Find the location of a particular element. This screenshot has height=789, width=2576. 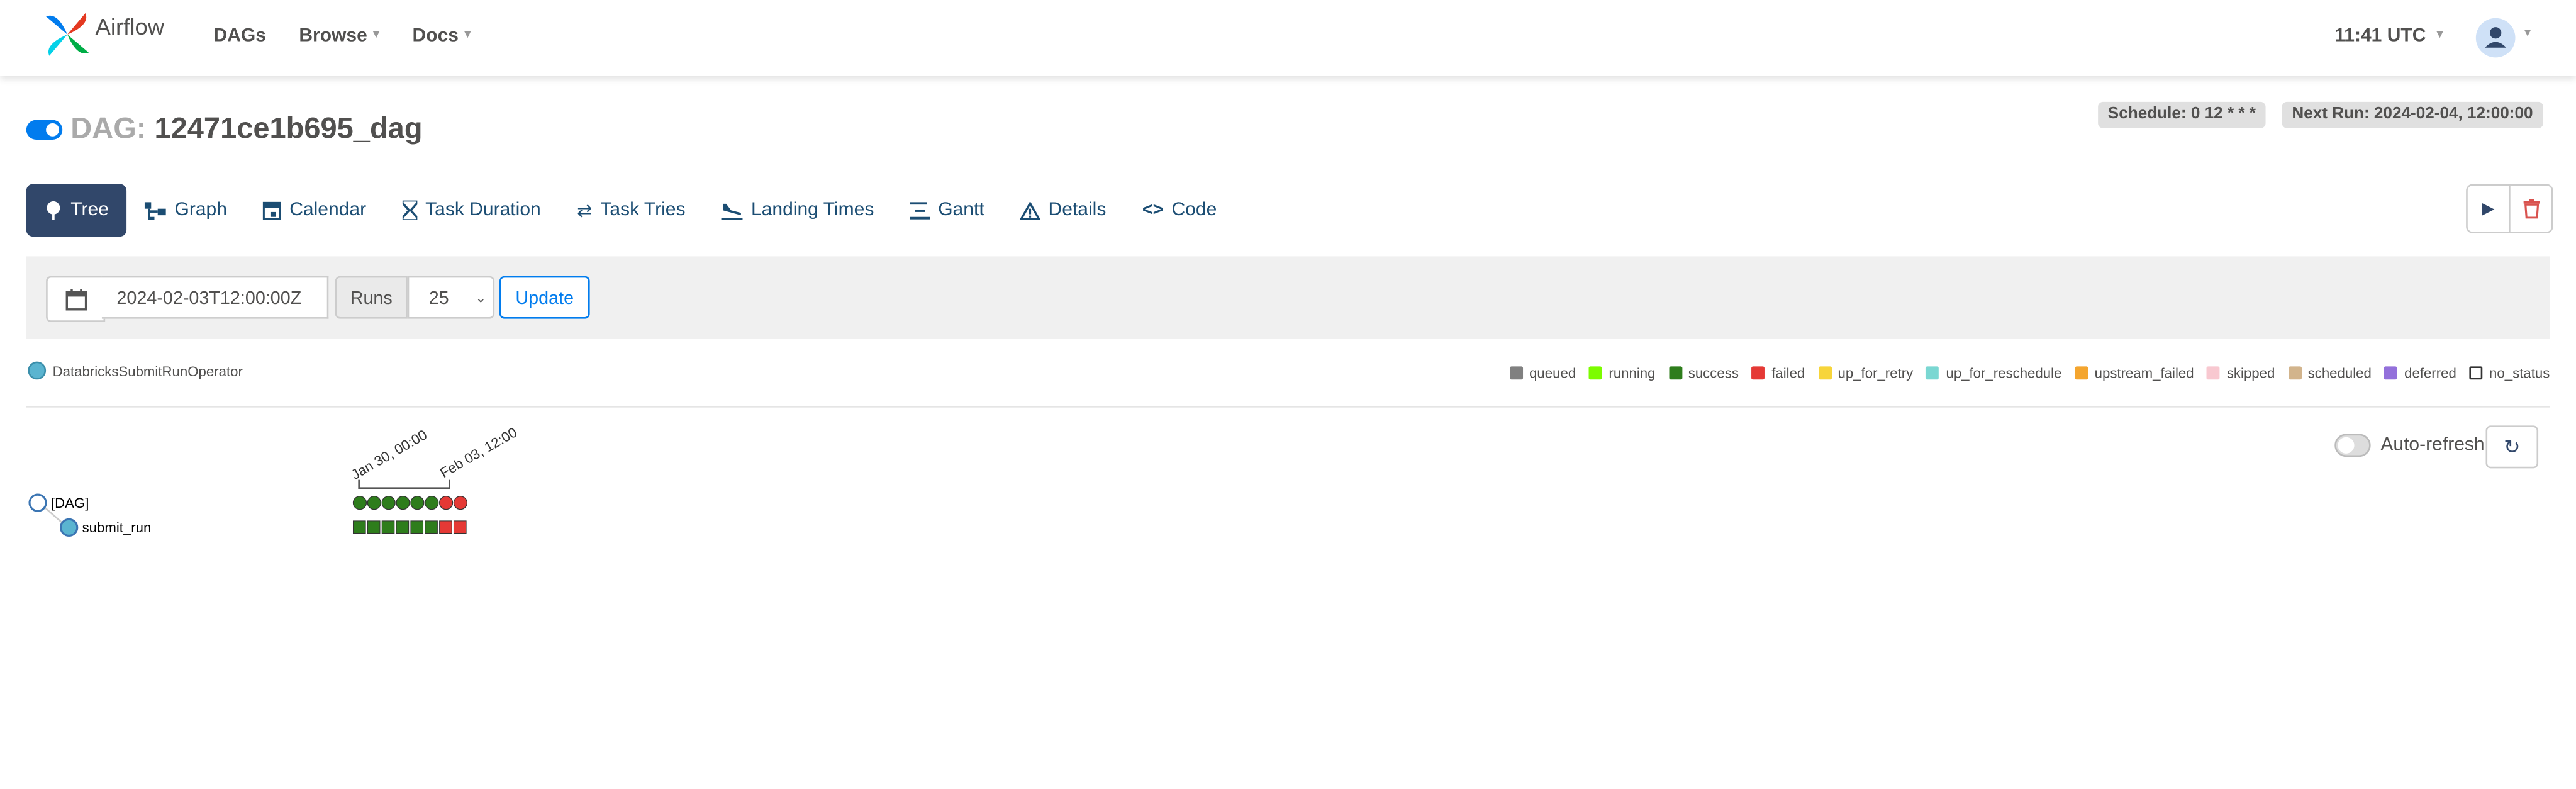

auto-refresh-label: Auto-refresh is located at coordinates (2432, 446).